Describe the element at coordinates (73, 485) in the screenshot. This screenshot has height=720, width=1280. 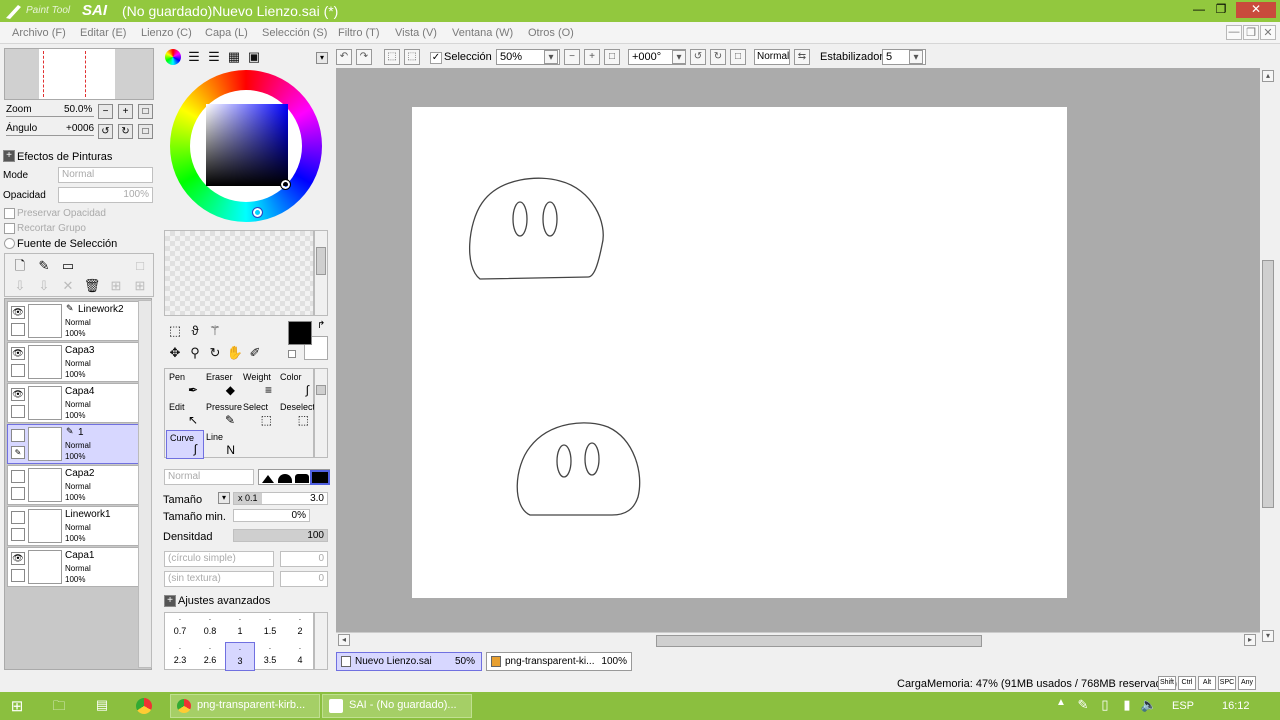
I see `layer-item: Capa2 Normal 100%` at that location.